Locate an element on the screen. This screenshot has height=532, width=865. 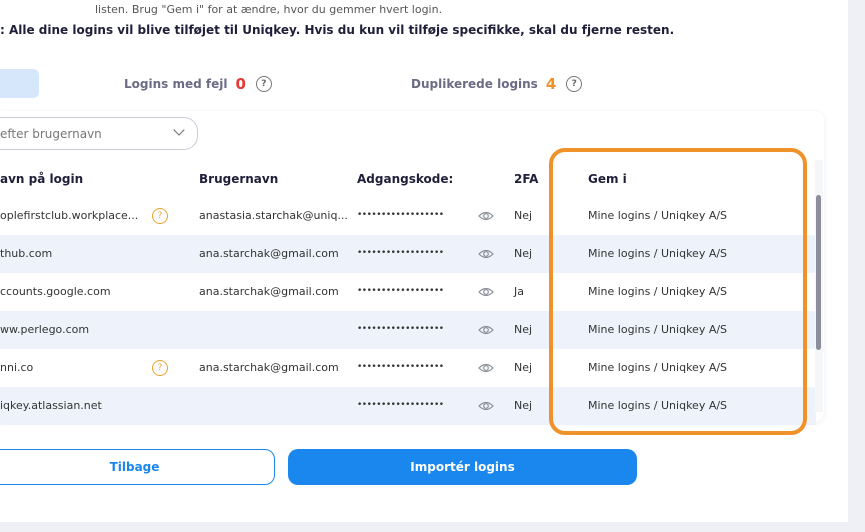
login-2fa: Ja is located at coordinates (519, 291).